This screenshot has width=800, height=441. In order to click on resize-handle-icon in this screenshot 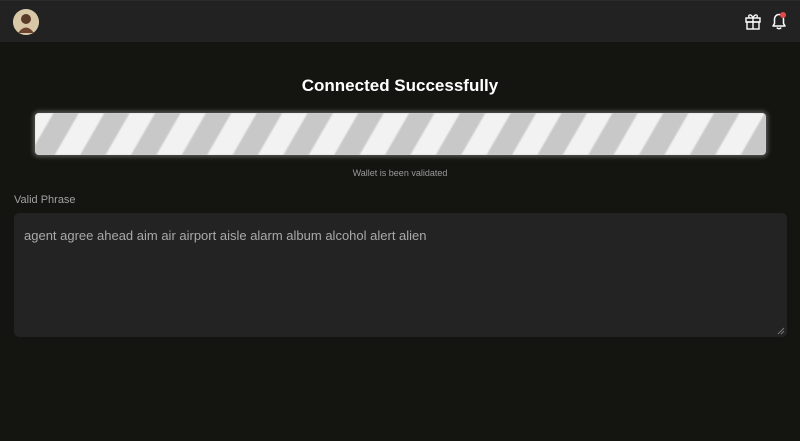, I will do `click(781, 331)`.